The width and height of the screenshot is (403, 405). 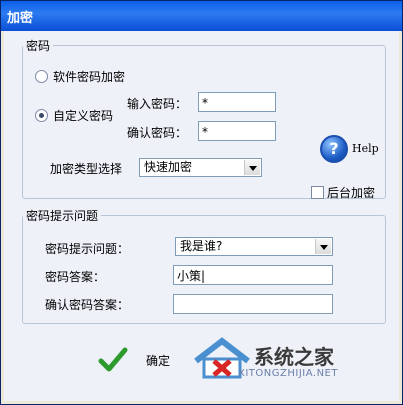 What do you see at coordinates (294, 357) in the screenshot?
I see `watermark-cn-text: 系统之家` at bounding box center [294, 357].